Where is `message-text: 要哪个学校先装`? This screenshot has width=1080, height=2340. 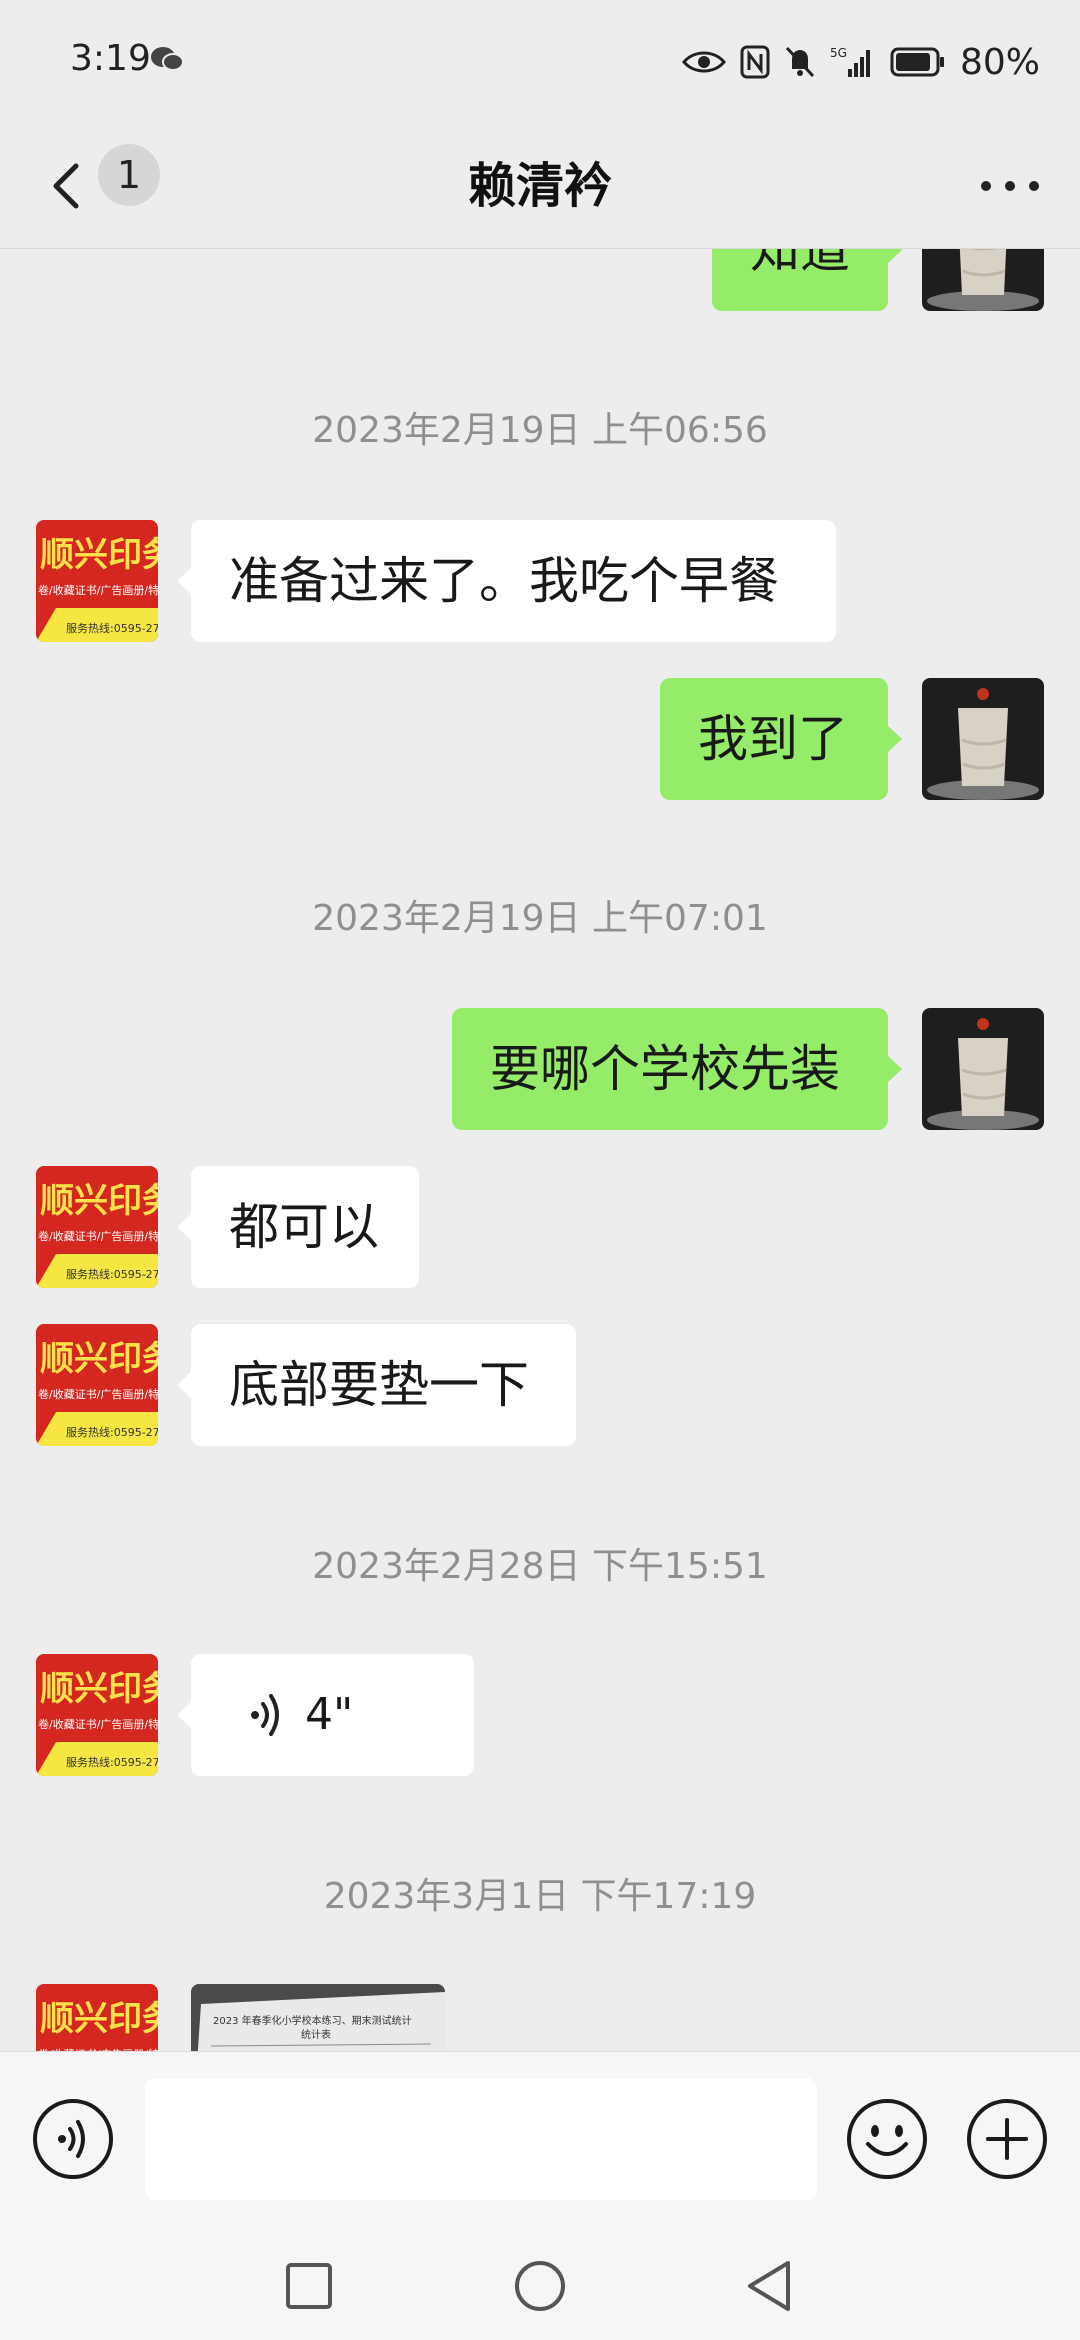 message-text: 要哪个学校先装 is located at coordinates (665, 1069).